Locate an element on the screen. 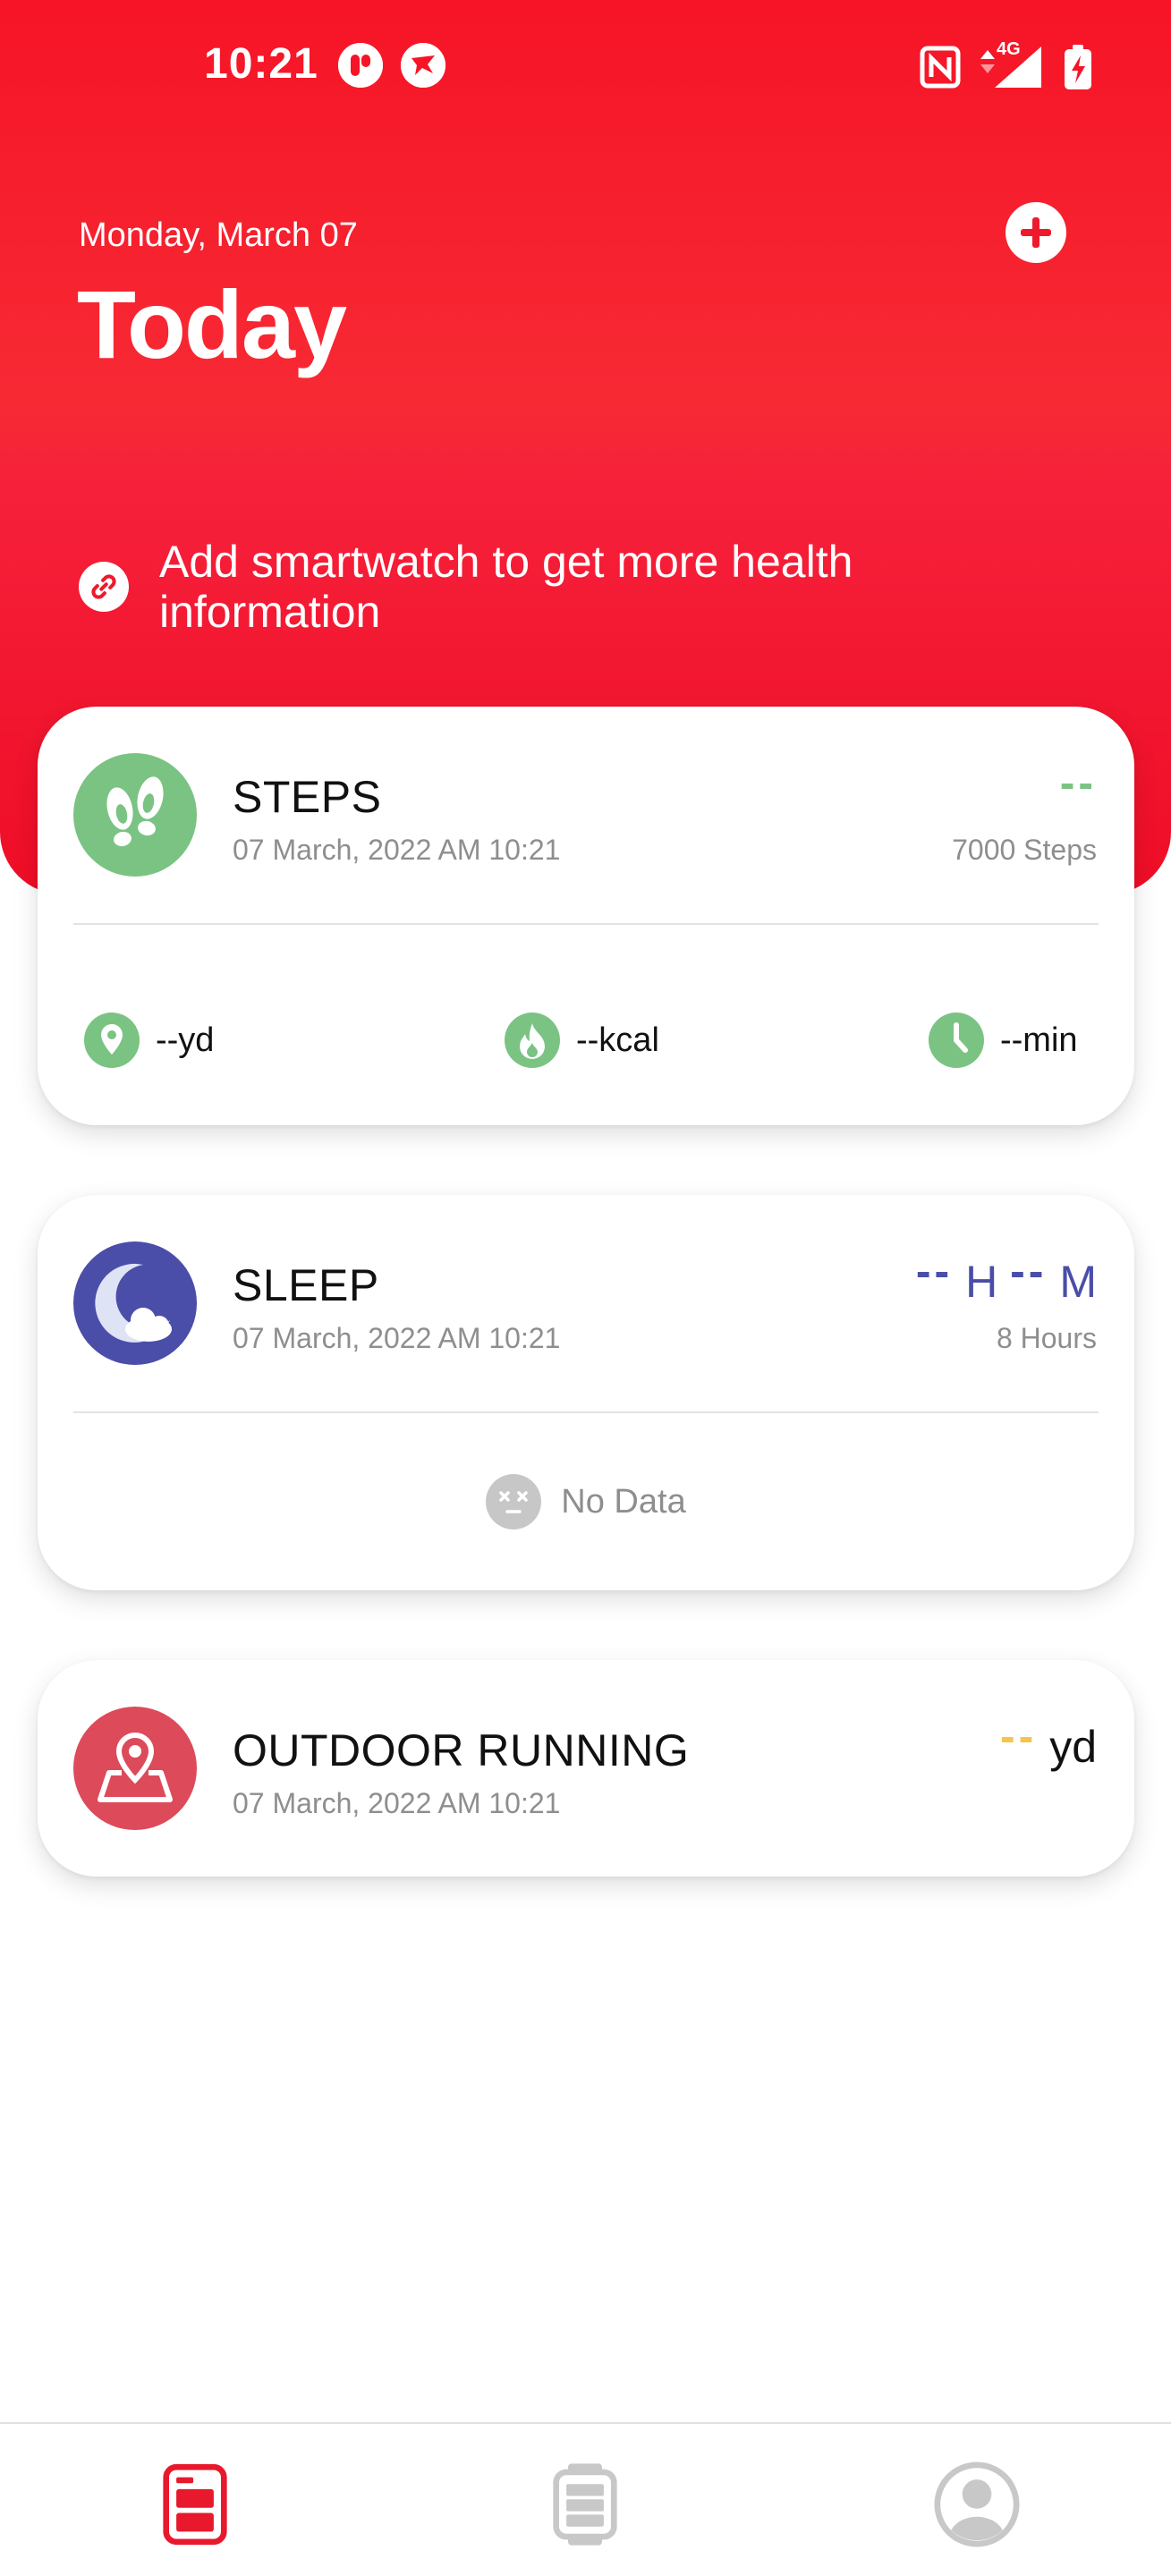 Image resolution: width=1171 pixels, height=2576 pixels. nav-profile is located at coordinates (977, 2504).